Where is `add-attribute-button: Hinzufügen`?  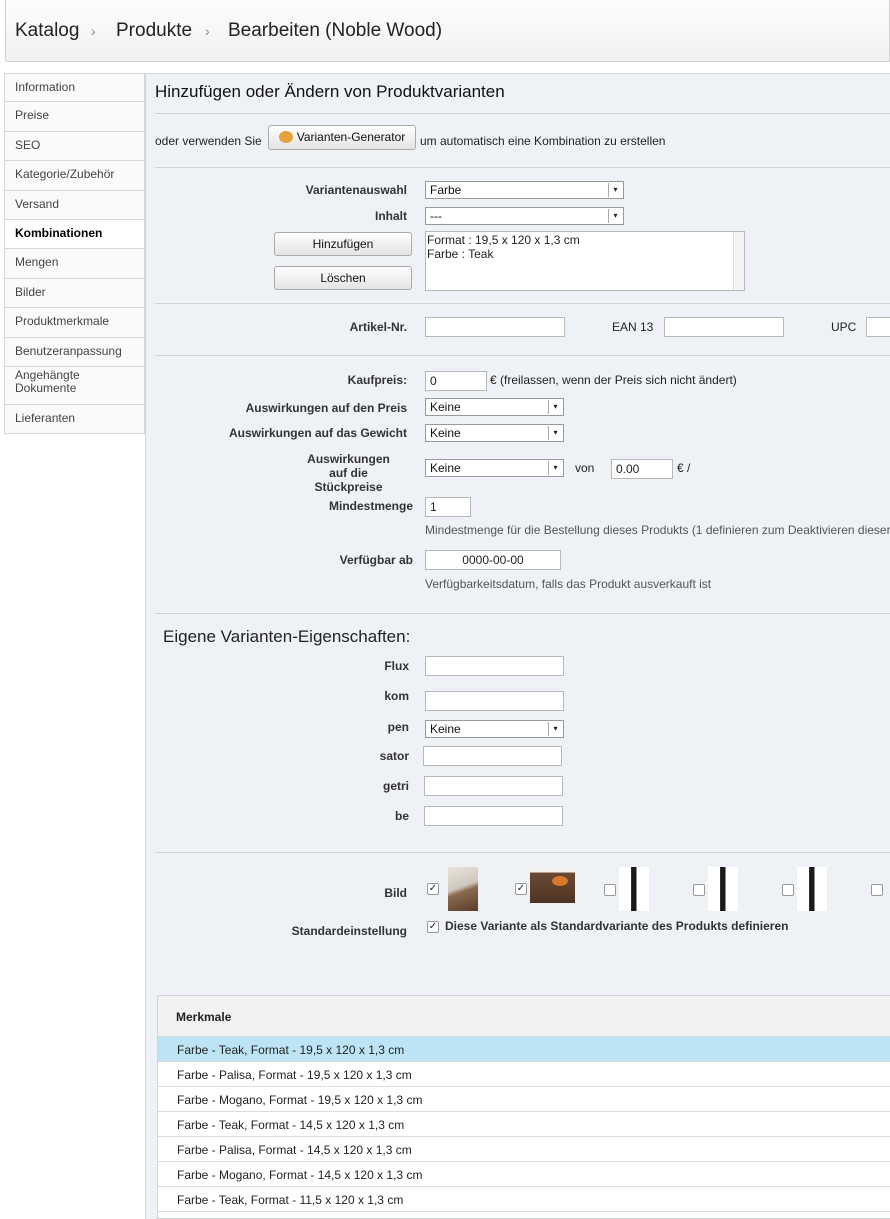
add-attribute-button: Hinzufügen is located at coordinates (343, 244).